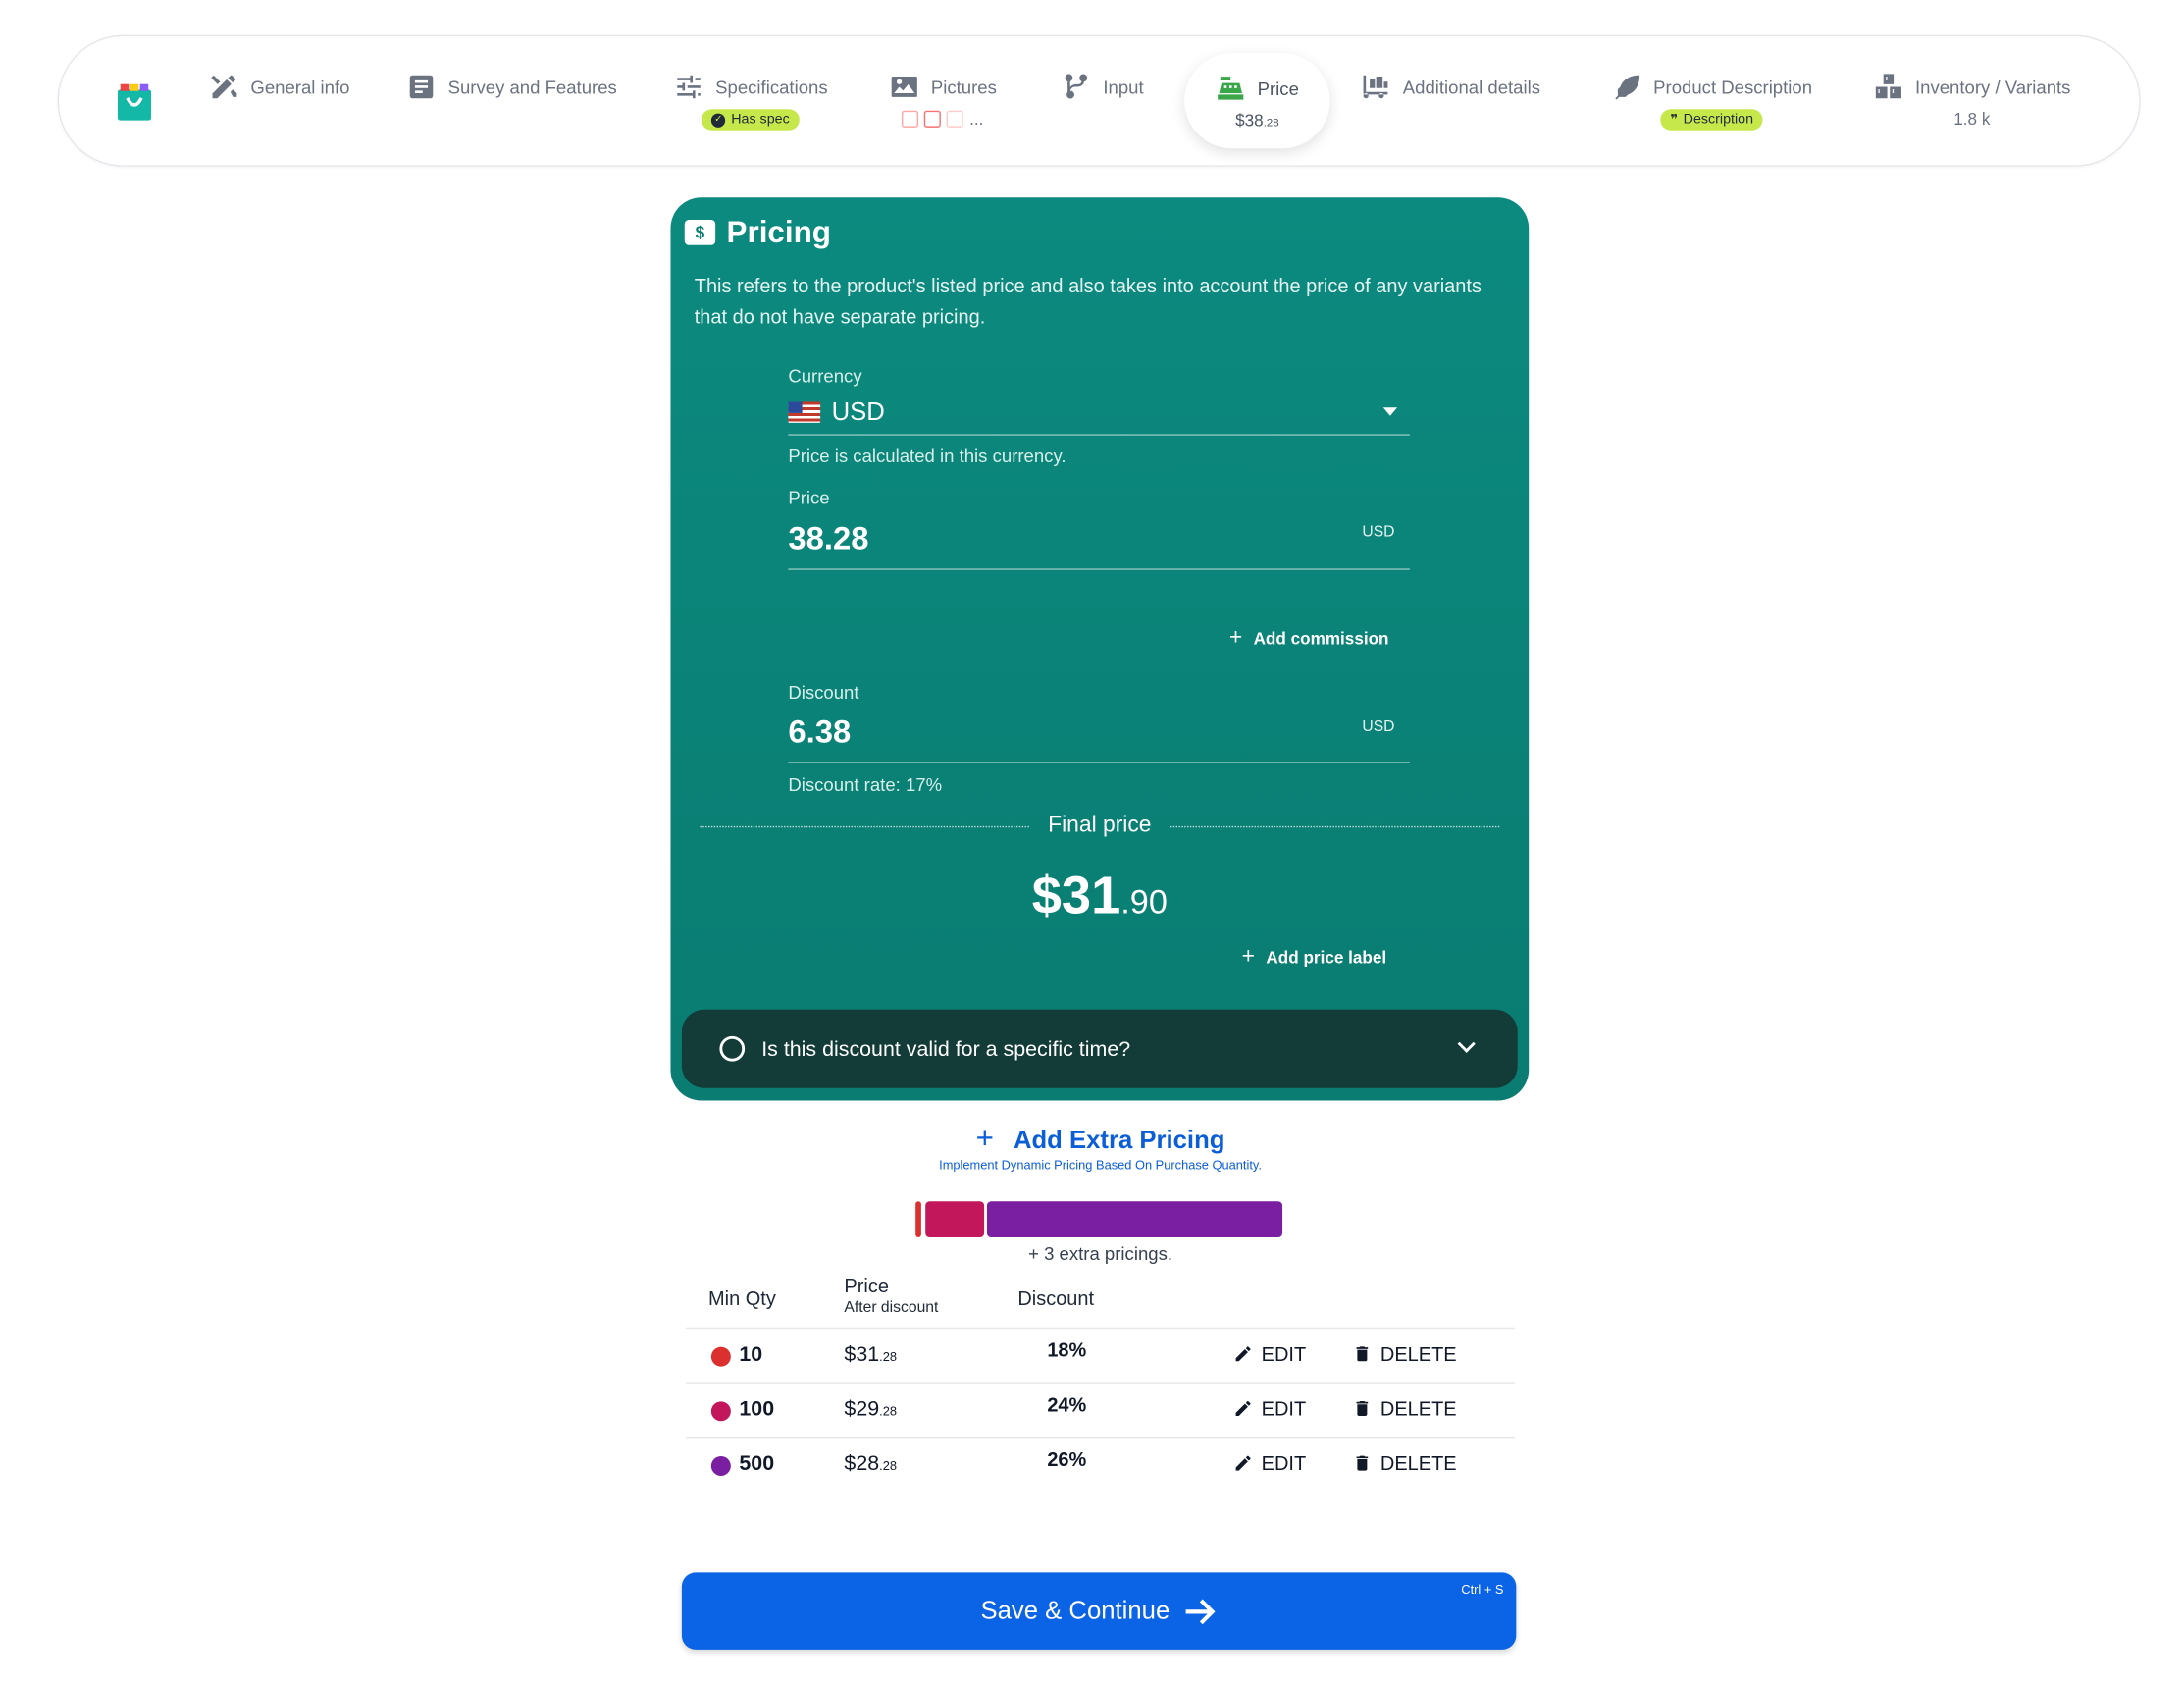  Describe the element at coordinates (718, 120) in the screenshot. I see `check-icon: ✓` at that location.